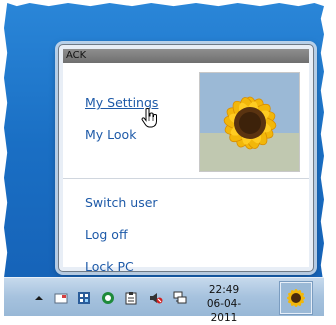 This screenshot has width=336, height=325. I want to click on taskbar-user-button, so click(296, 298).